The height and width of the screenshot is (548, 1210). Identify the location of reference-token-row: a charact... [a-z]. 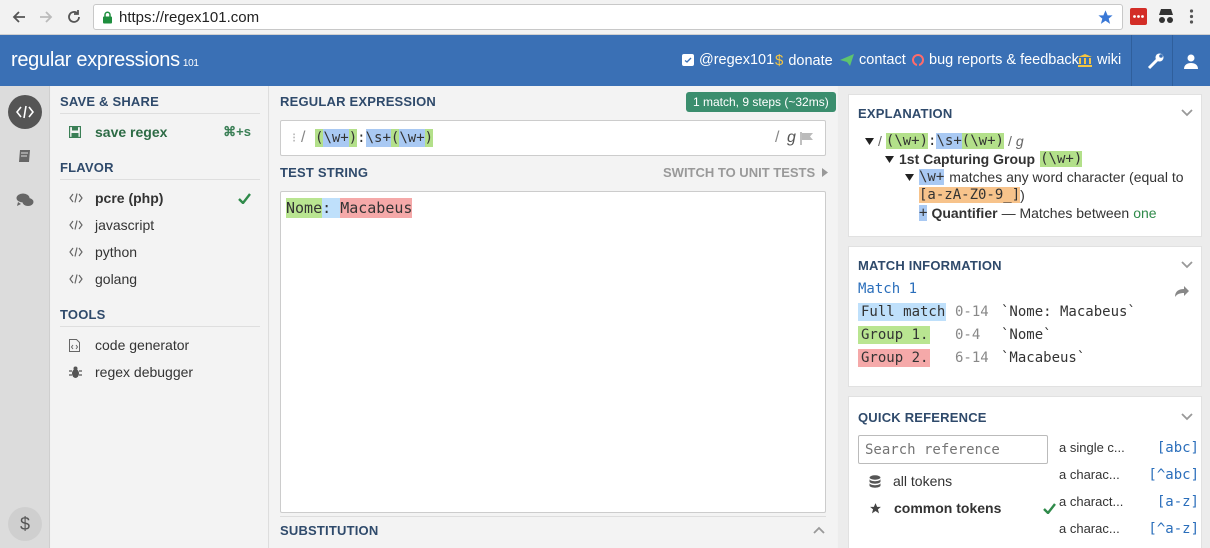
(1129, 502).